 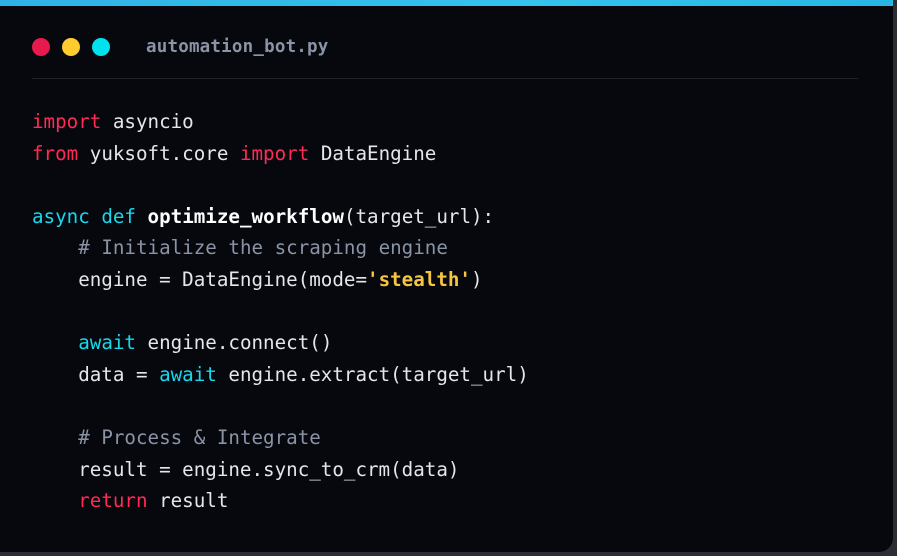 What do you see at coordinates (280, 501) in the screenshot?
I see `code-line: return result` at bounding box center [280, 501].